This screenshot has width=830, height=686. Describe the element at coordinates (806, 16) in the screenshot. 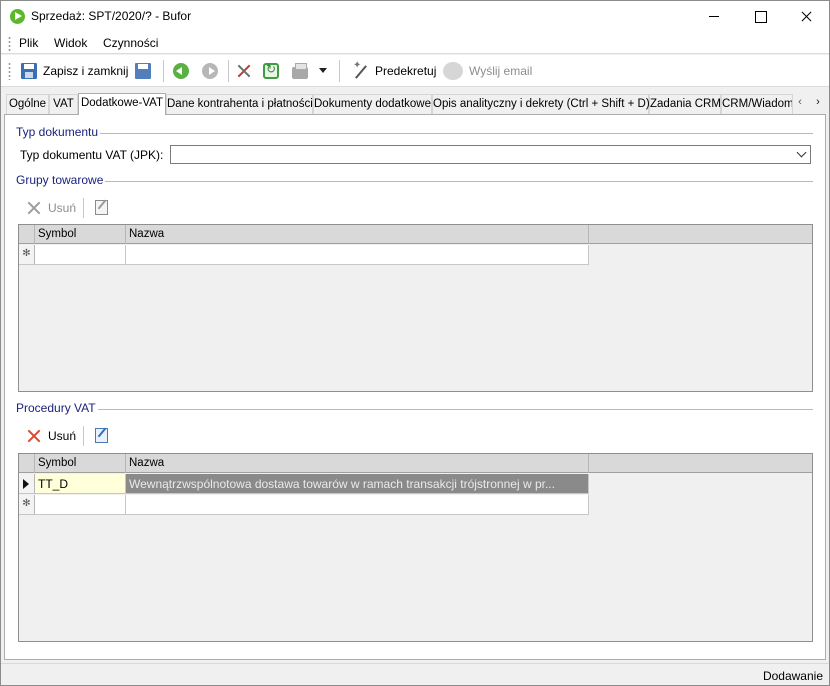

I see `close-button` at that location.